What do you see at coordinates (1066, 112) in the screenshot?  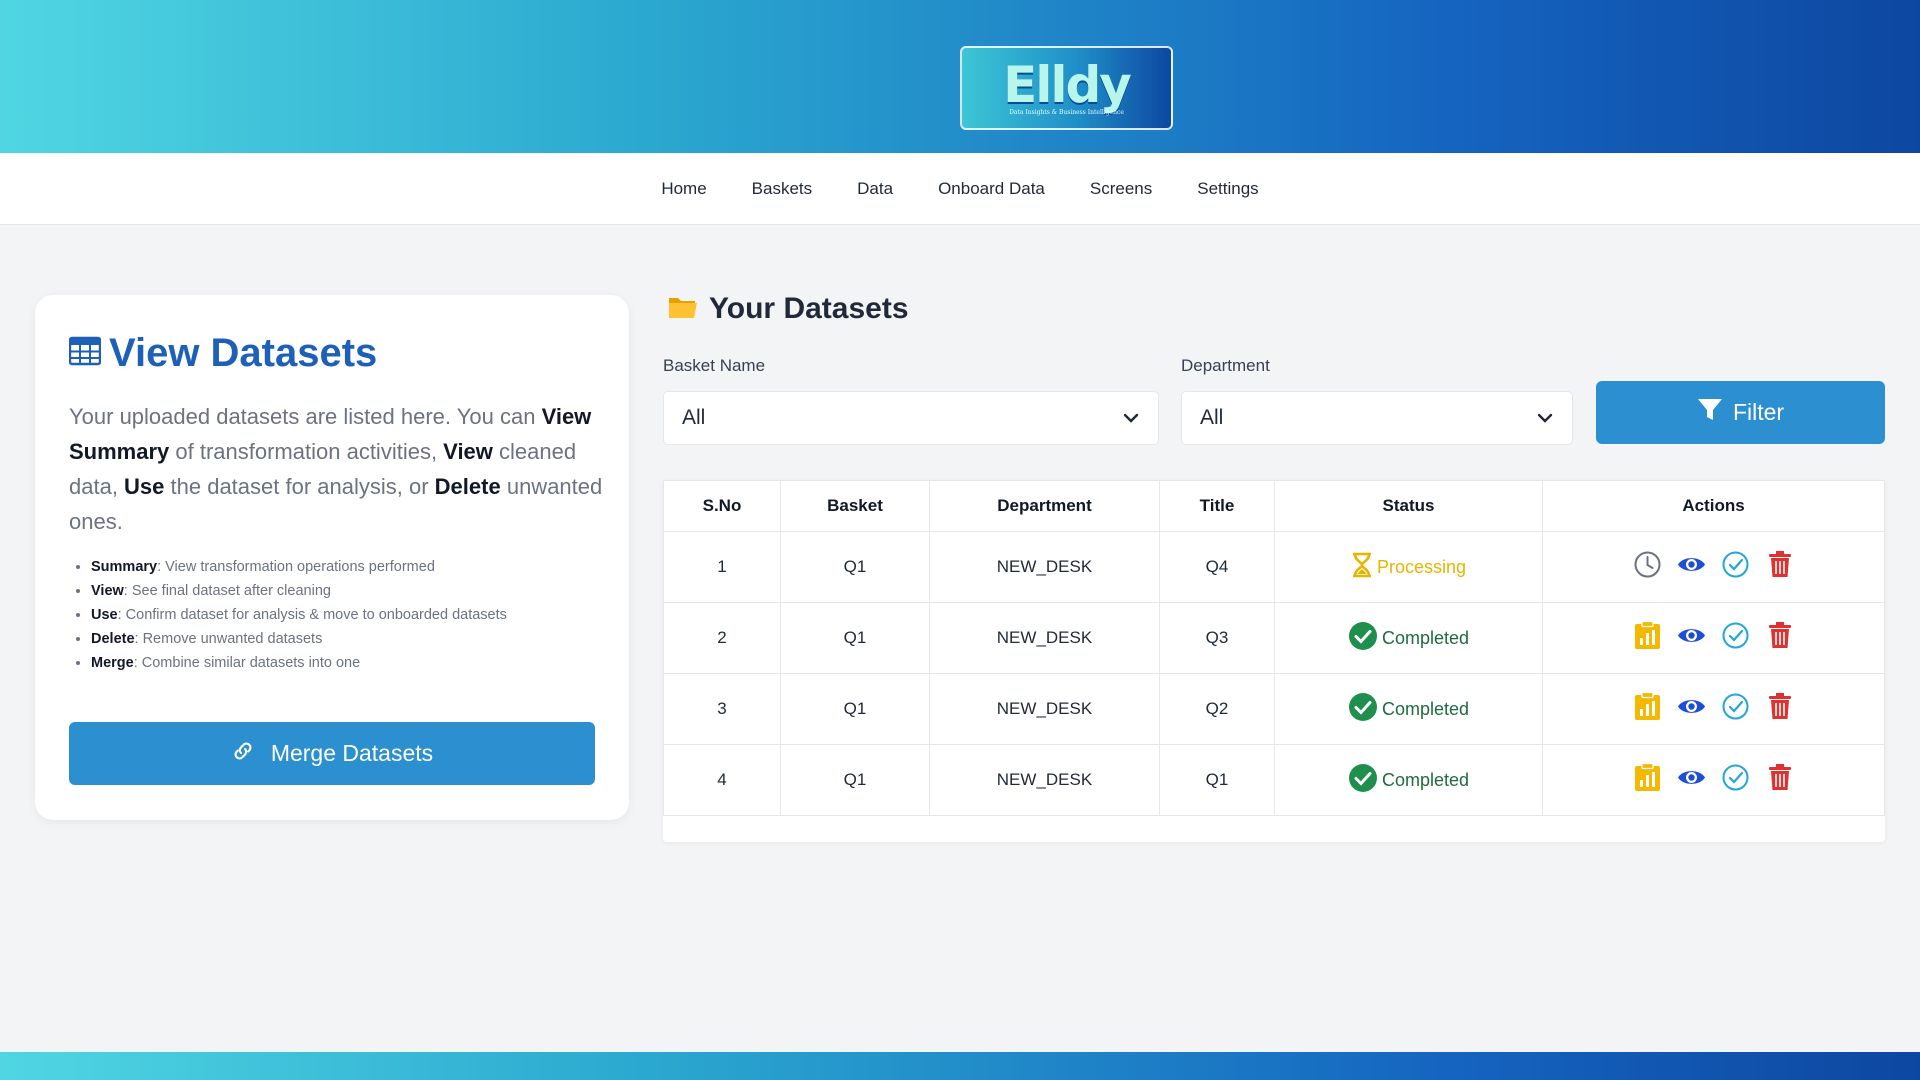 I see `logo-subtitle: Data Insights & Business Intelligence` at bounding box center [1066, 112].